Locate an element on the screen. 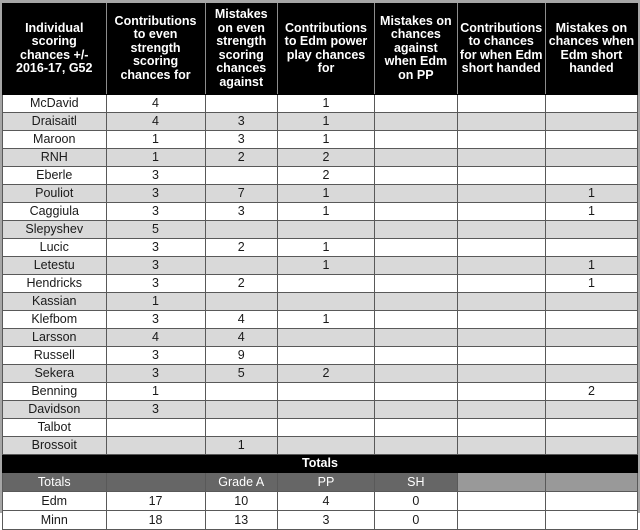 This screenshot has height=530, width=640. player-name-cell: Brossoit is located at coordinates (54, 445).